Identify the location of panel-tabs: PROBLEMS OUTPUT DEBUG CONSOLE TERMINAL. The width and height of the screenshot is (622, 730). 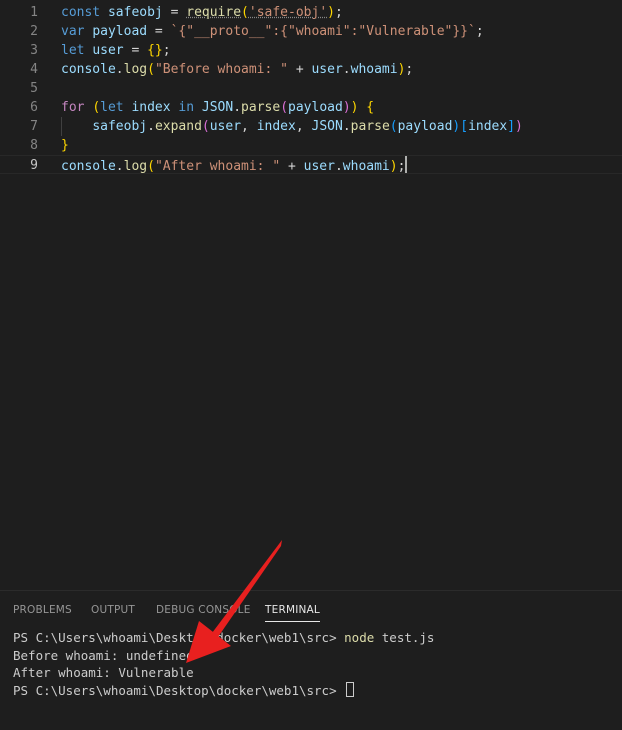
(311, 608).